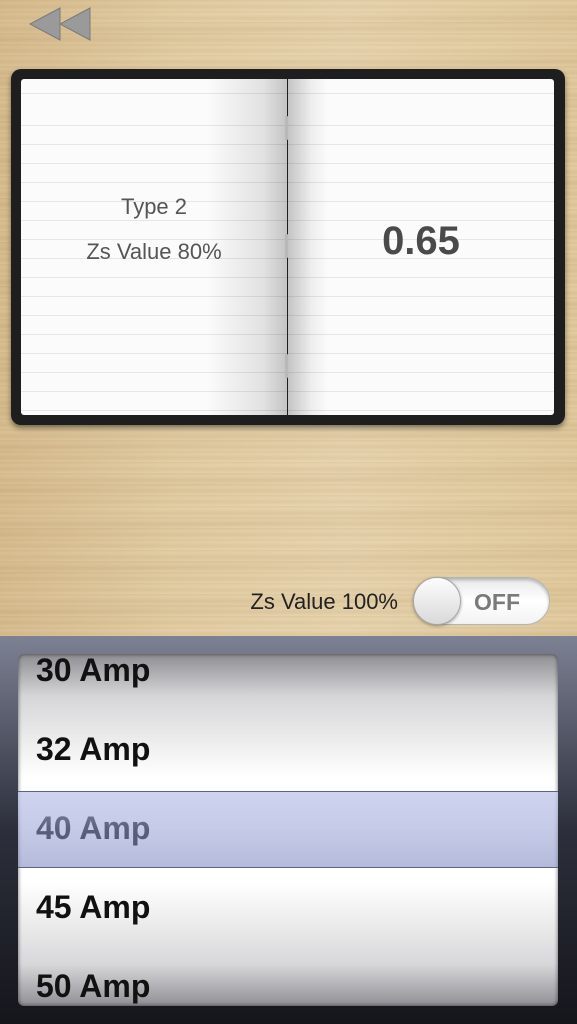 This screenshot has width=577, height=1024. I want to click on picker-item: 45 Amp, so click(93, 907).